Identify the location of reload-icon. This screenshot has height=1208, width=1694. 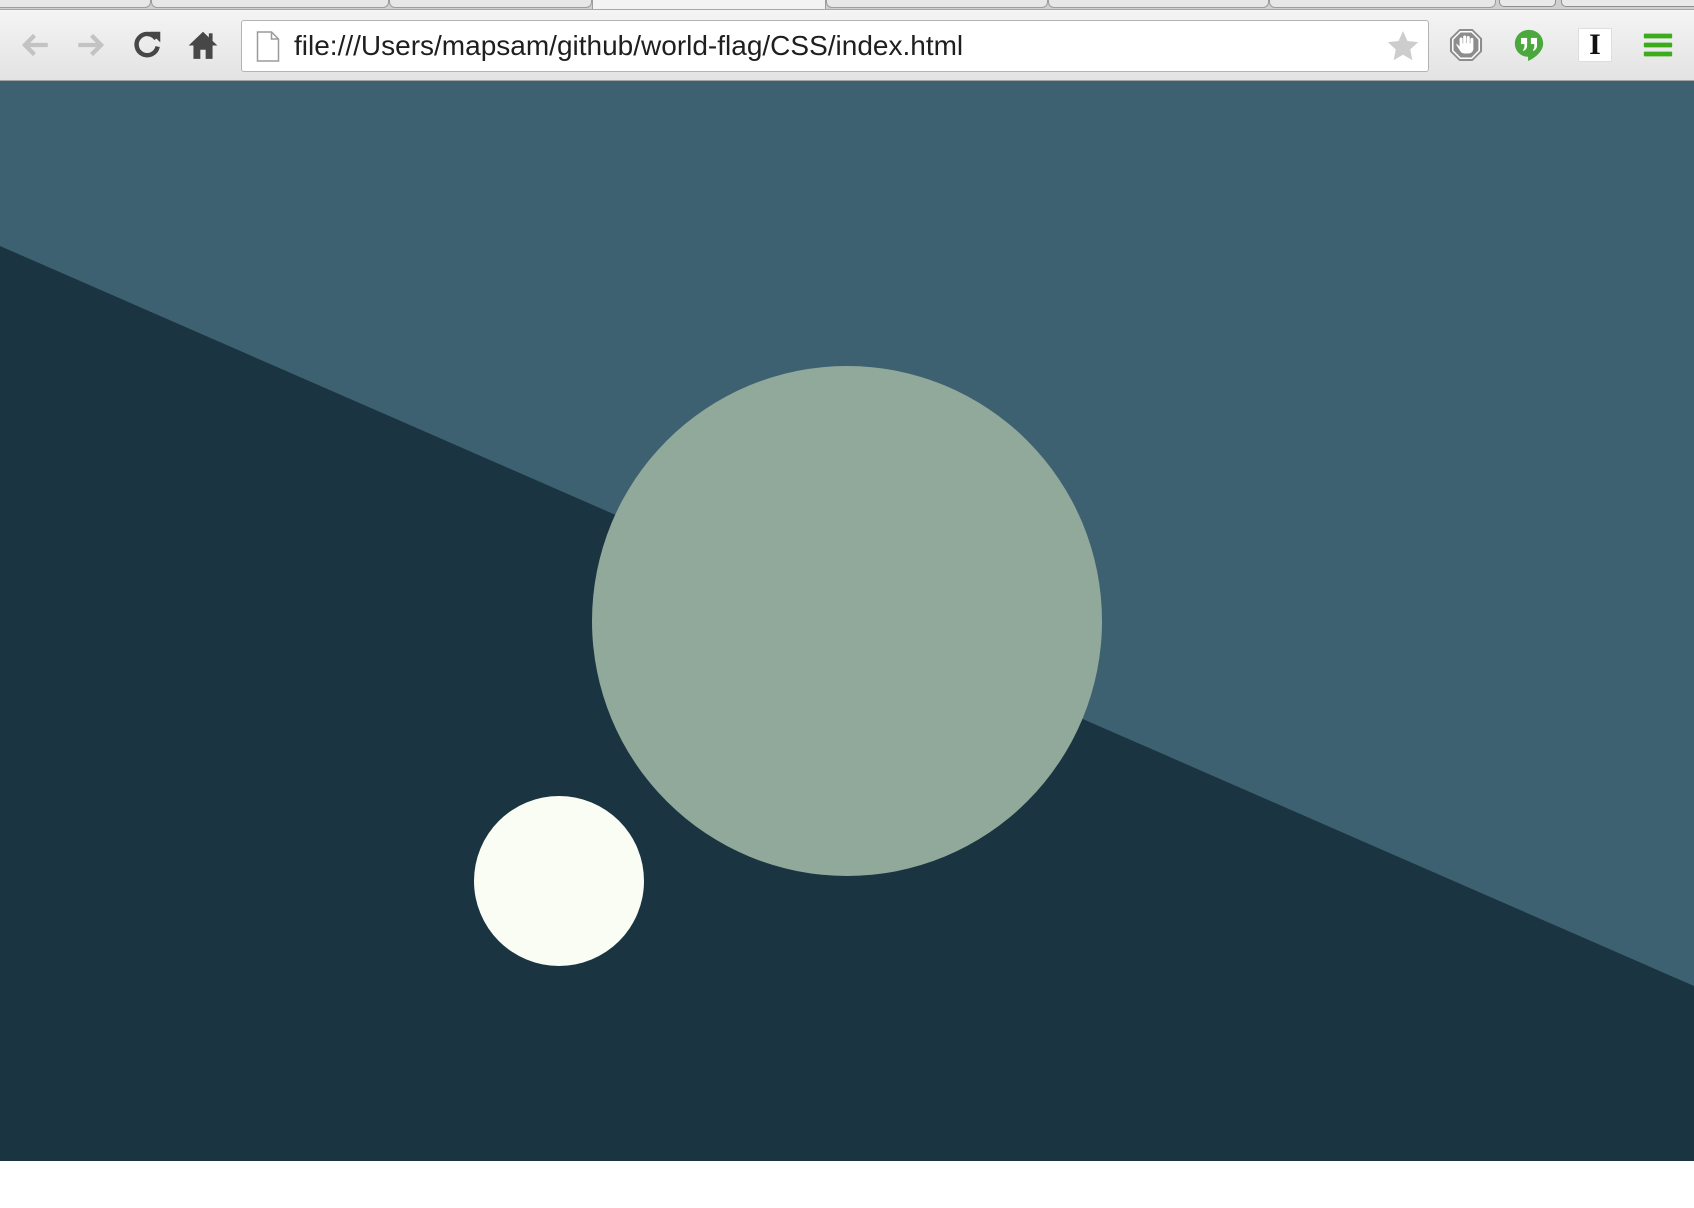
(147, 44).